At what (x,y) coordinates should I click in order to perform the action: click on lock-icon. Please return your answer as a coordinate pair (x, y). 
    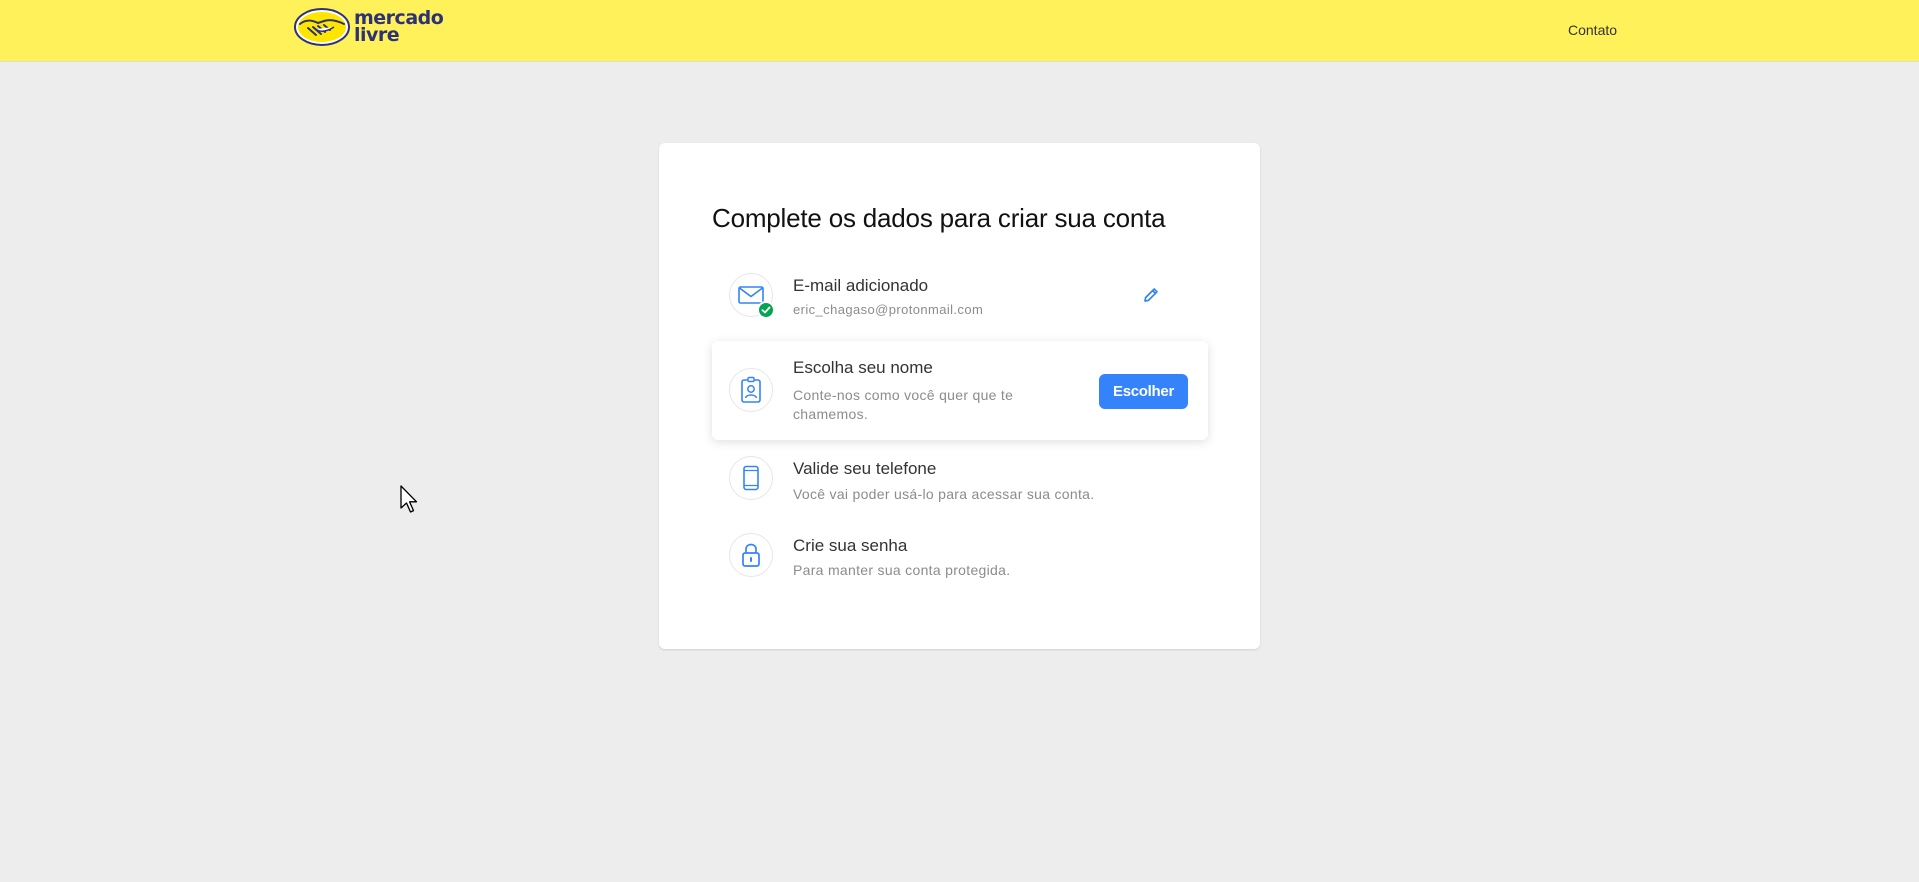
    Looking at the image, I should click on (751, 555).